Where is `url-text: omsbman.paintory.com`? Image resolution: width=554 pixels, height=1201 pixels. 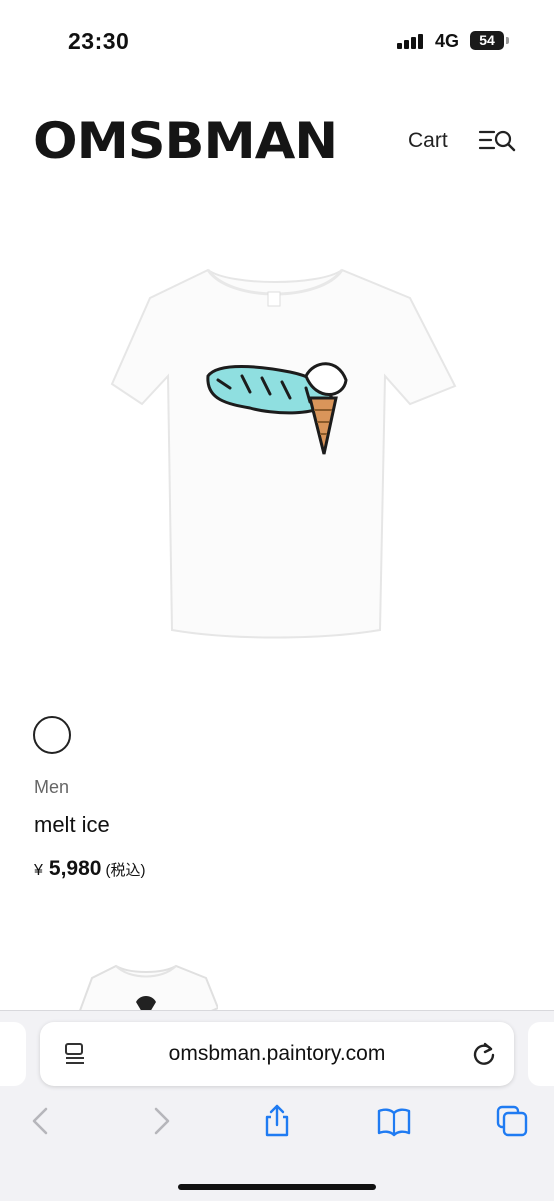
url-text: omsbman.paintory.com is located at coordinates (277, 1054).